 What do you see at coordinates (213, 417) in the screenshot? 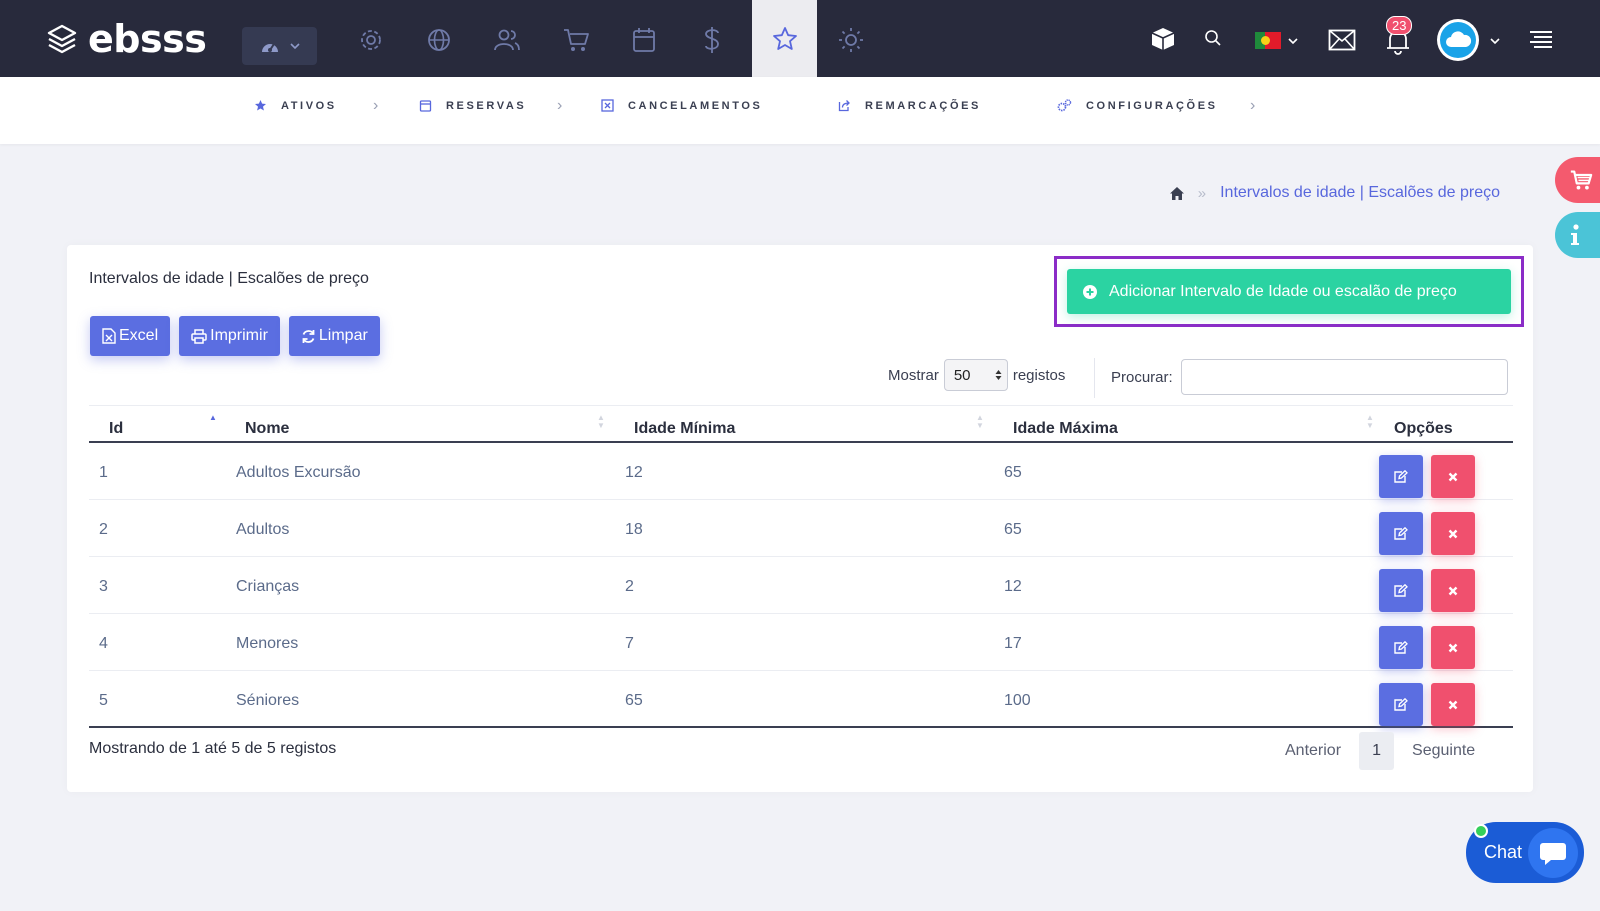
I see `sort-indicator: ▲` at bounding box center [213, 417].